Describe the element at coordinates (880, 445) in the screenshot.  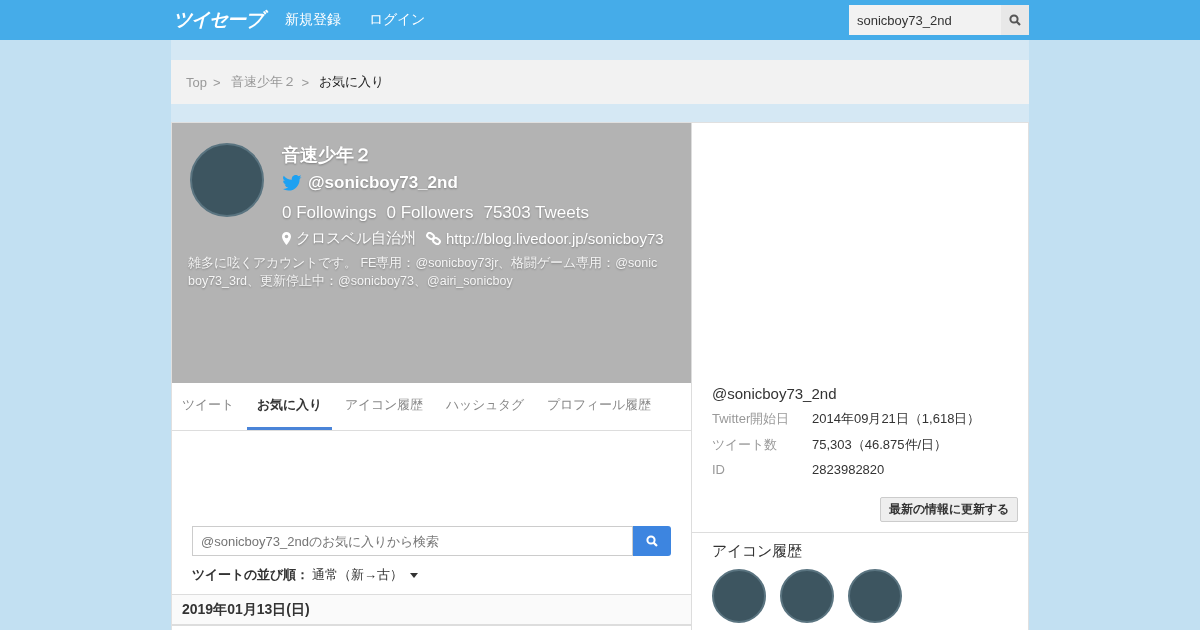
I see `info-value: 75,303（46.875件/日）` at that location.